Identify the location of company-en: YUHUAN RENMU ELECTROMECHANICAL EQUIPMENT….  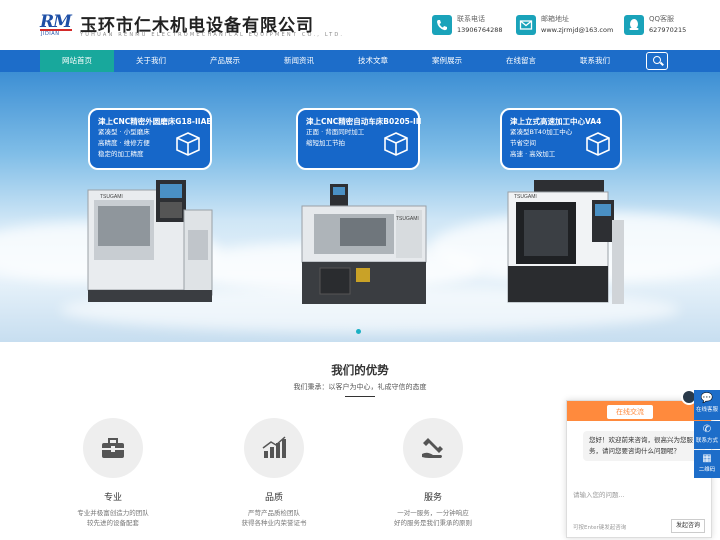
(212, 35).